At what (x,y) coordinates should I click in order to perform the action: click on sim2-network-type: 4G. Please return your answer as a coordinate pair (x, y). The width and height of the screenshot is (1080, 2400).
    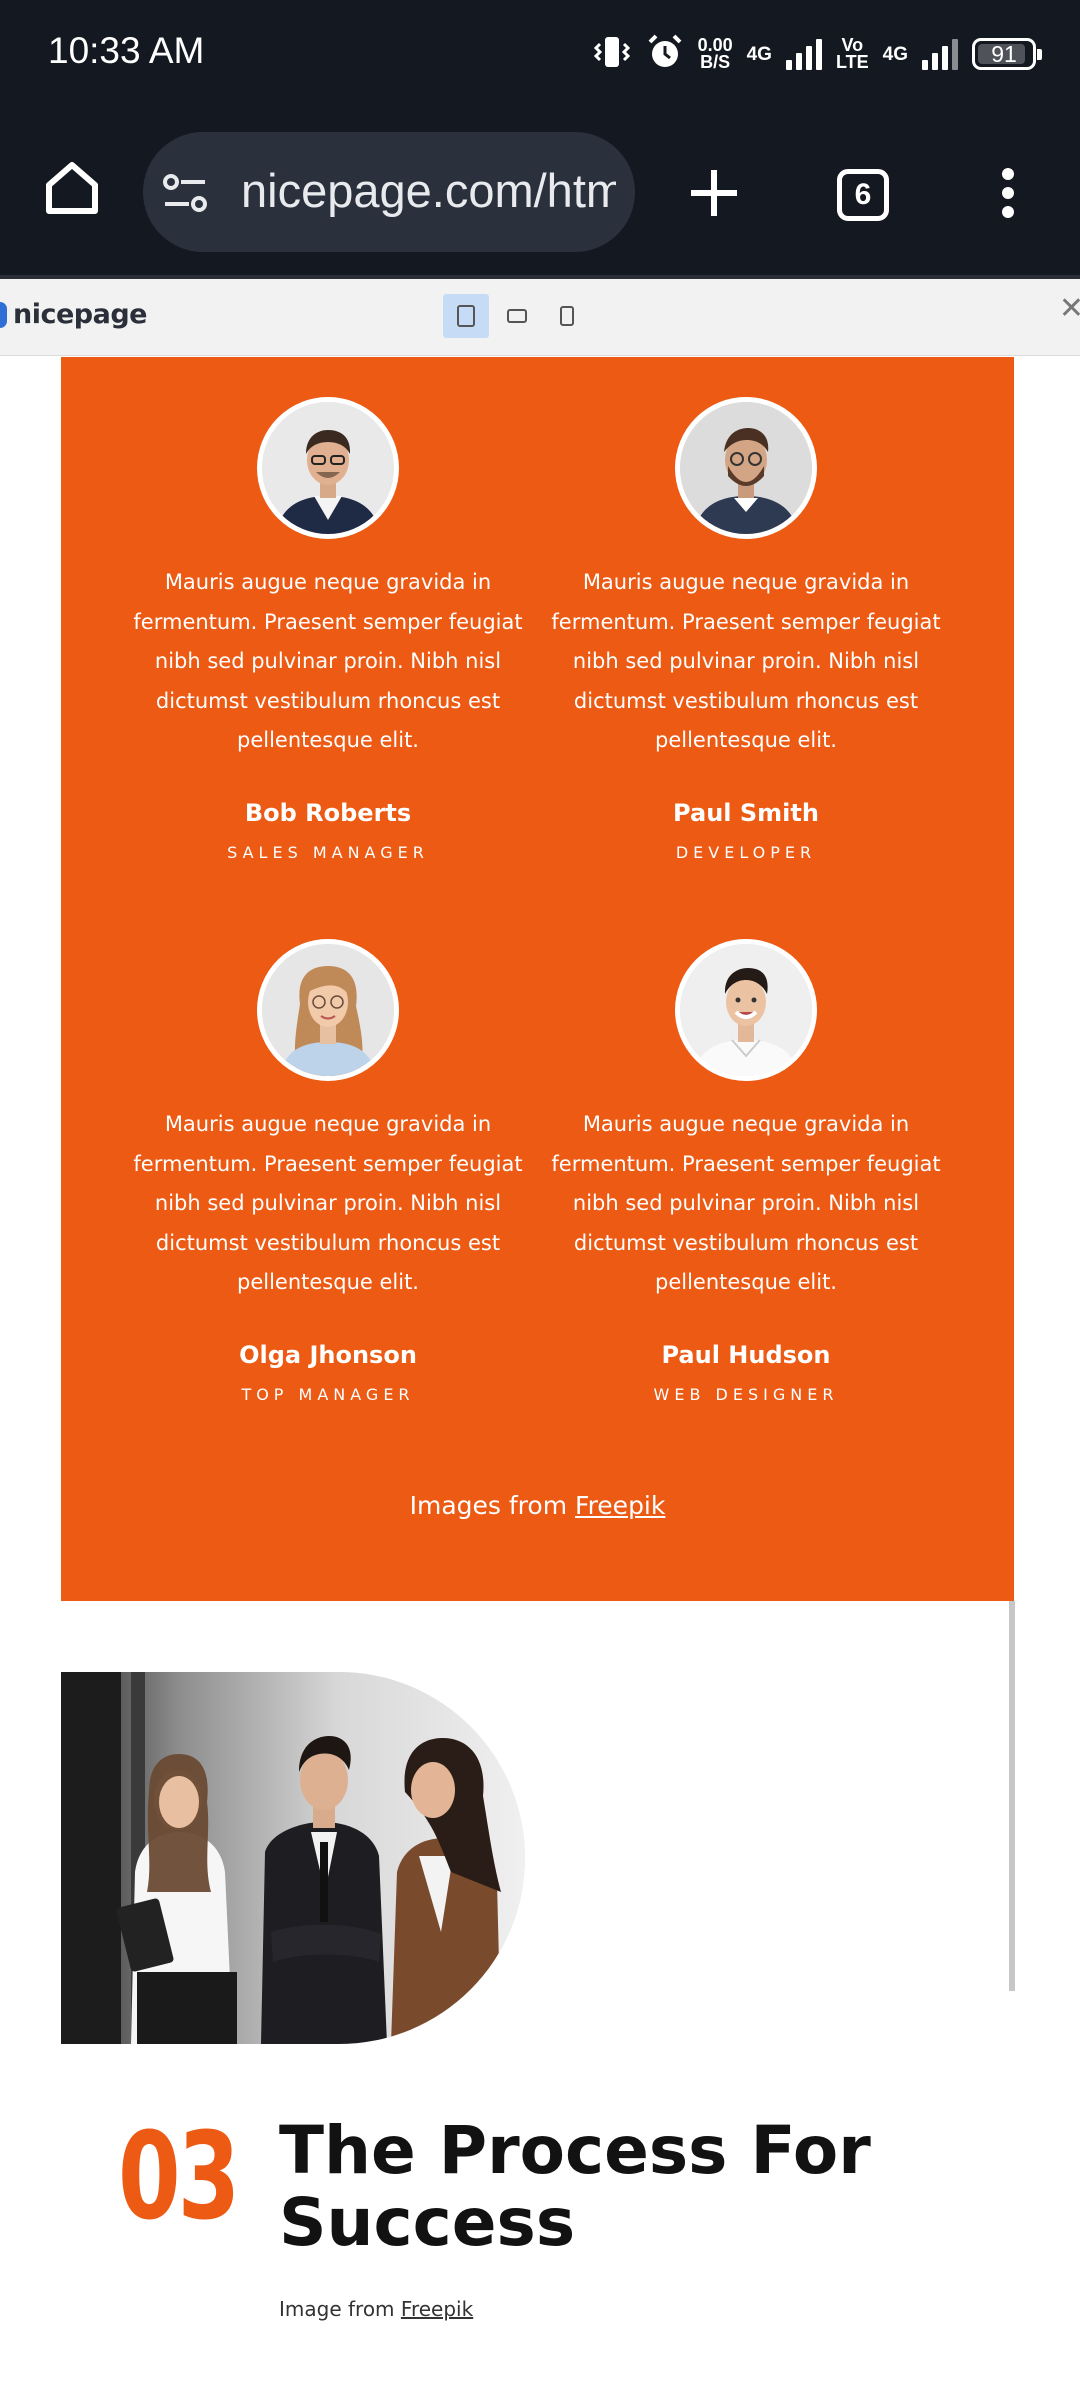
    Looking at the image, I should click on (895, 54).